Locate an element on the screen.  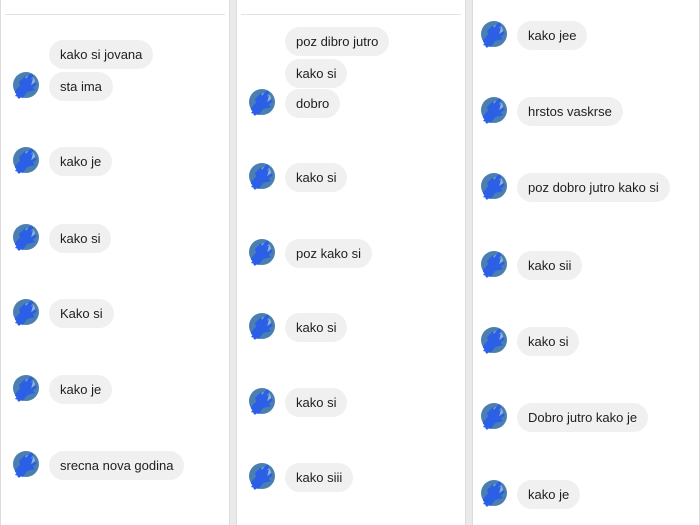
message-bubble: poz dibro jutro is located at coordinates (337, 41).